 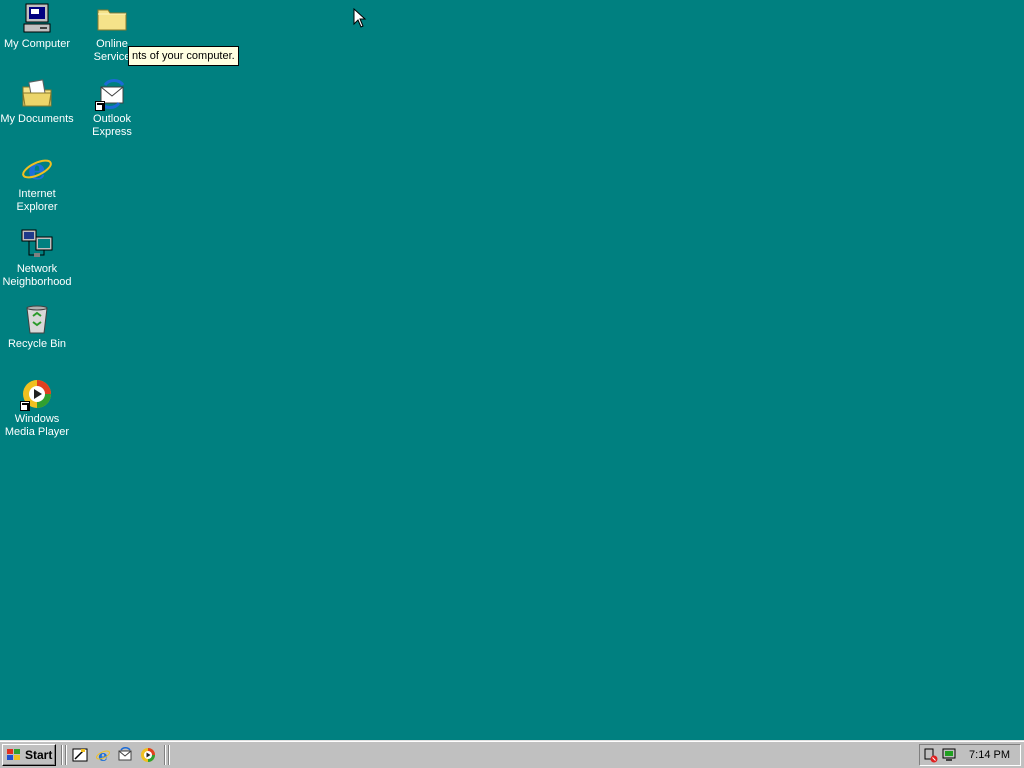 What do you see at coordinates (989, 755) in the screenshot?
I see `clock: 7:14 PM` at bounding box center [989, 755].